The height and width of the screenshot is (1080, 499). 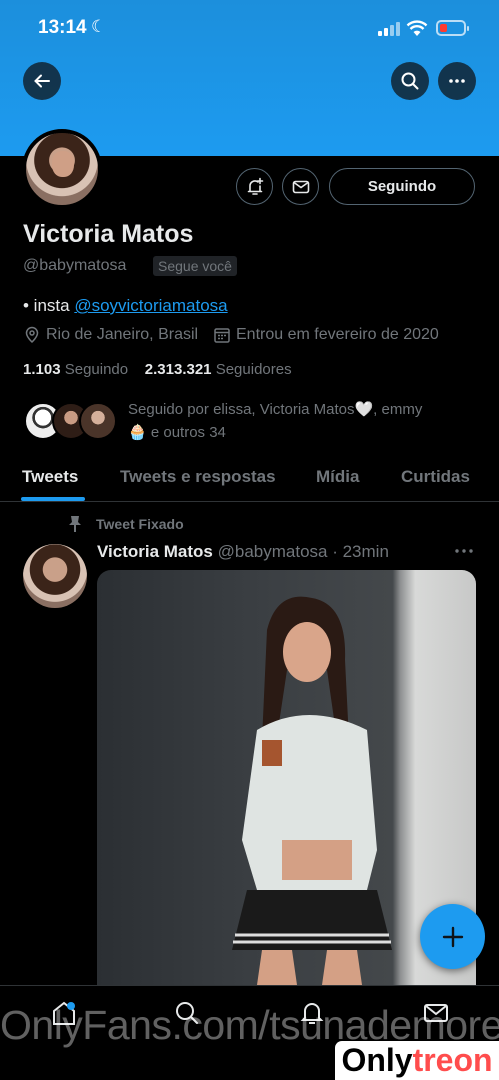 What do you see at coordinates (198, 477) in the screenshot?
I see `tab-tweets-replies: Tweets e respostas` at bounding box center [198, 477].